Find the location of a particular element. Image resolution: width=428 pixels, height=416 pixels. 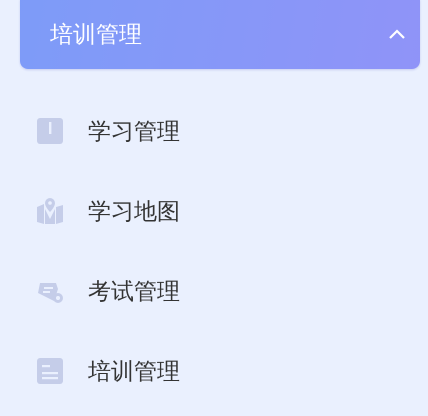

caret-up-icon is located at coordinates (397, 34).